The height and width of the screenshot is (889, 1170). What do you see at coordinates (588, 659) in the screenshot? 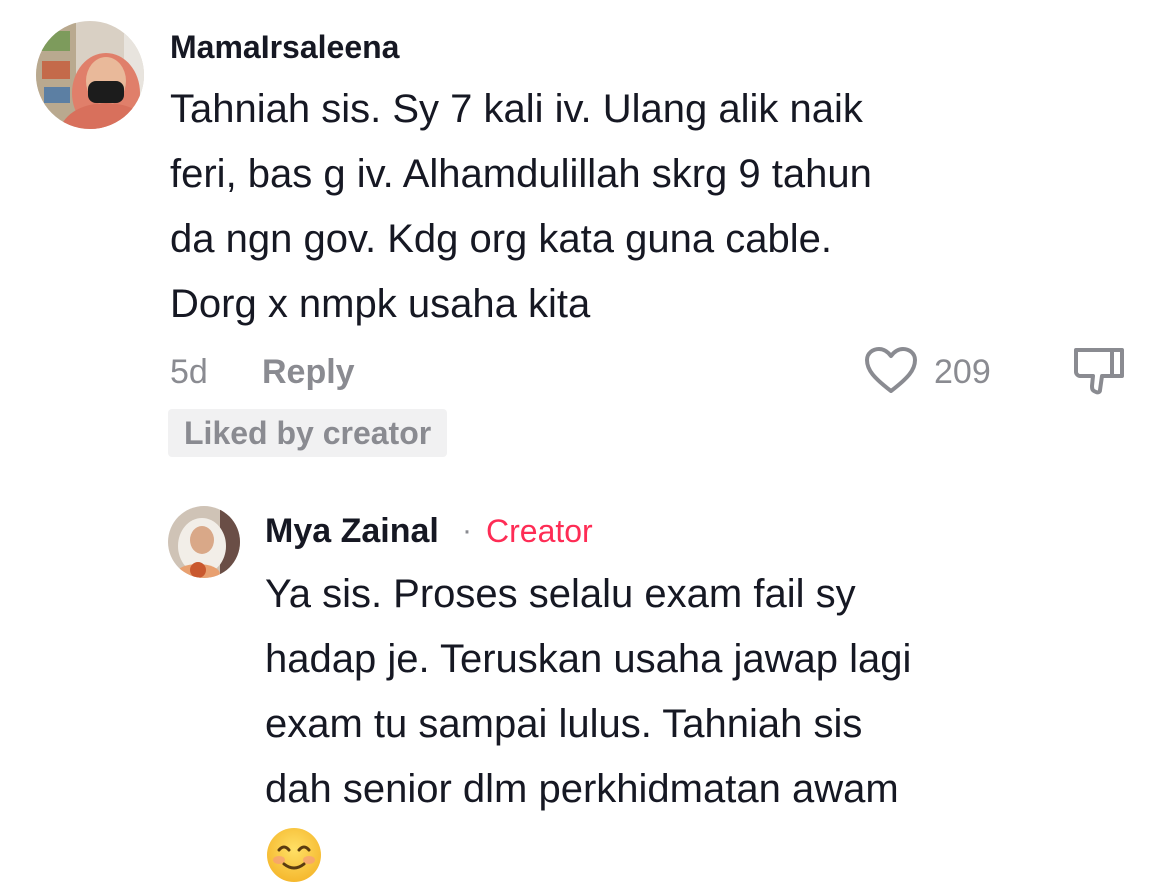
I see `reply-text-line: hadap je. Teruskan usaha jawap lagi` at bounding box center [588, 659].